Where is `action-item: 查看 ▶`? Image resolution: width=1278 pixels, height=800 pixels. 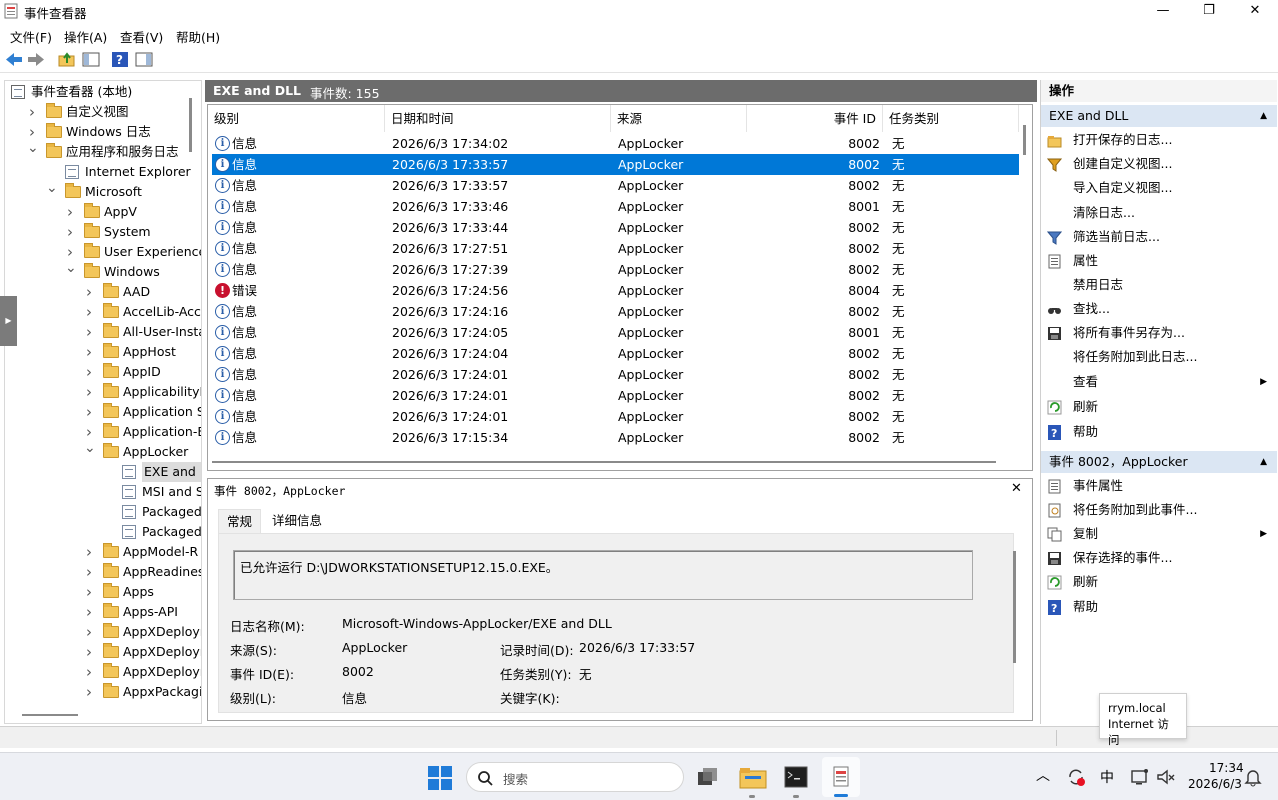 action-item: 查看 ▶ is located at coordinates (1159, 382).